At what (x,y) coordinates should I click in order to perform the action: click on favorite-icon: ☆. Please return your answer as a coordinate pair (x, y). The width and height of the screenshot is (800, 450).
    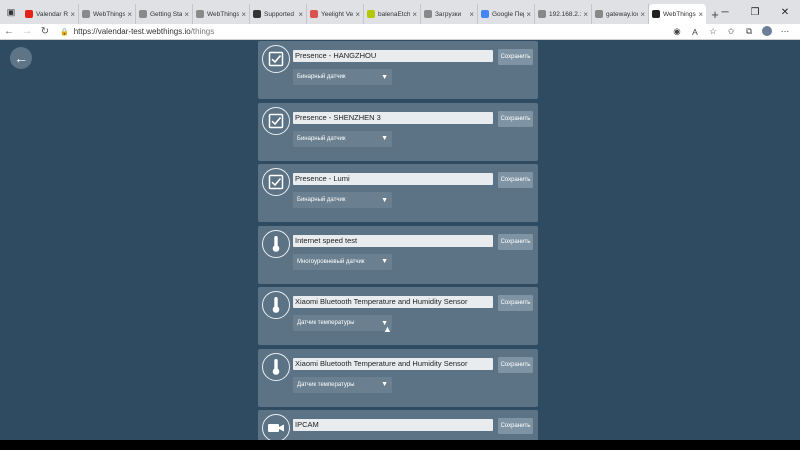
    Looking at the image, I should click on (713, 31).